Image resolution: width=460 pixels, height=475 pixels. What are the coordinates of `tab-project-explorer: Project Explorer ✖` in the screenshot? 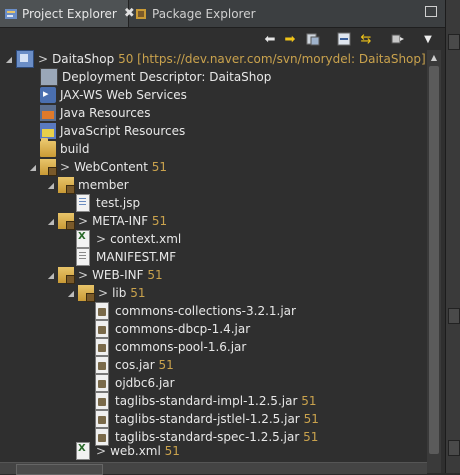 It's located at (67, 13).